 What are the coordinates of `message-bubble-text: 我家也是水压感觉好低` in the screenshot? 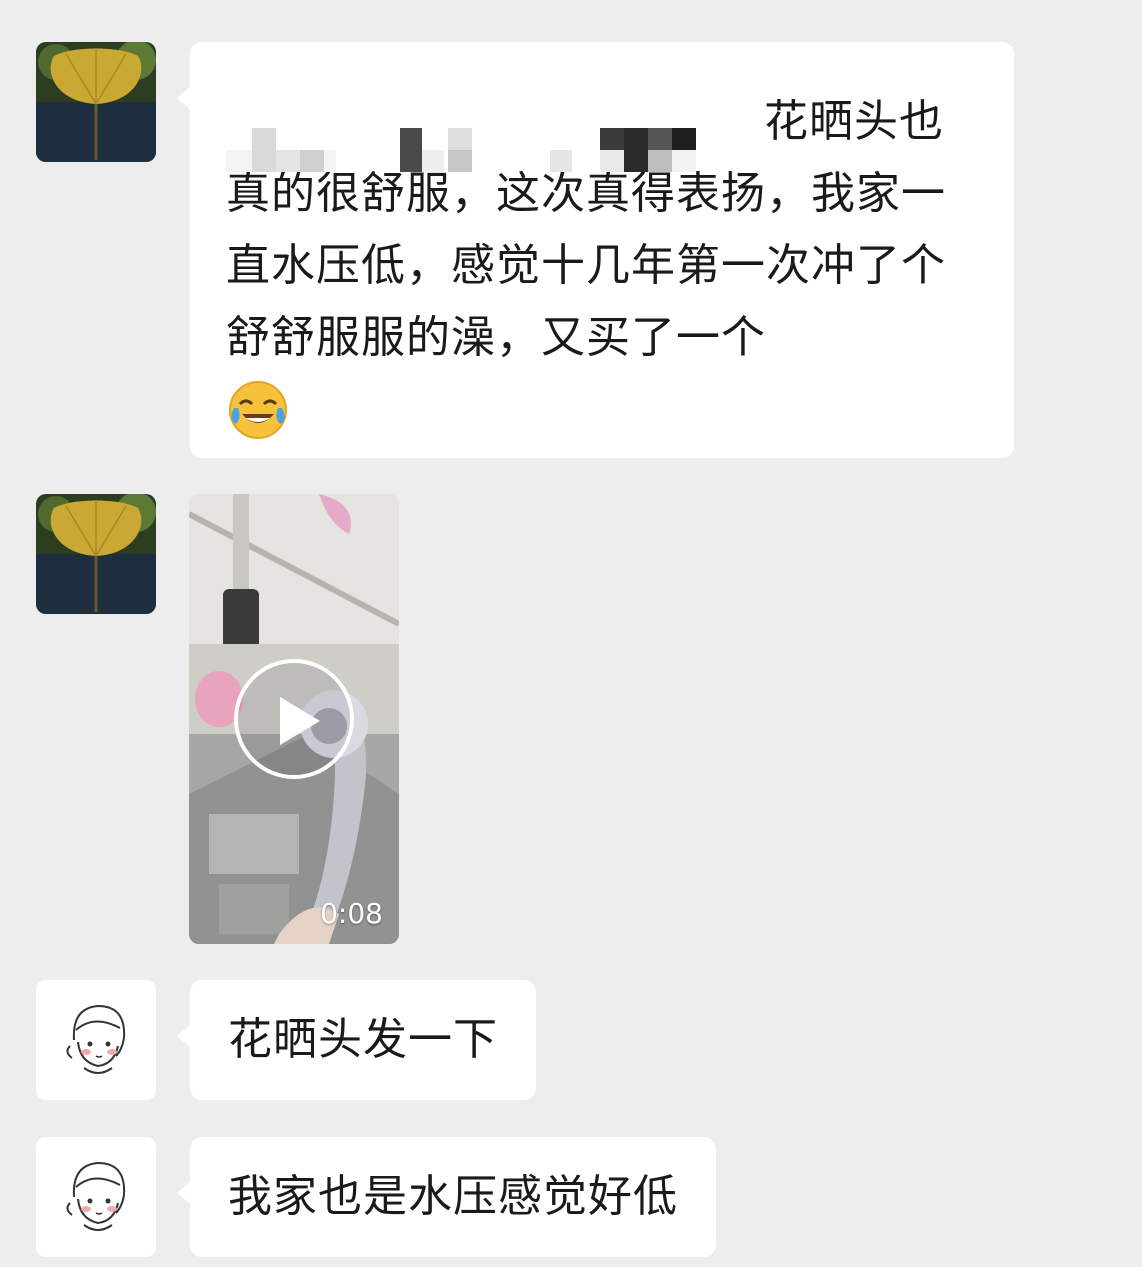 It's located at (446, 1197).